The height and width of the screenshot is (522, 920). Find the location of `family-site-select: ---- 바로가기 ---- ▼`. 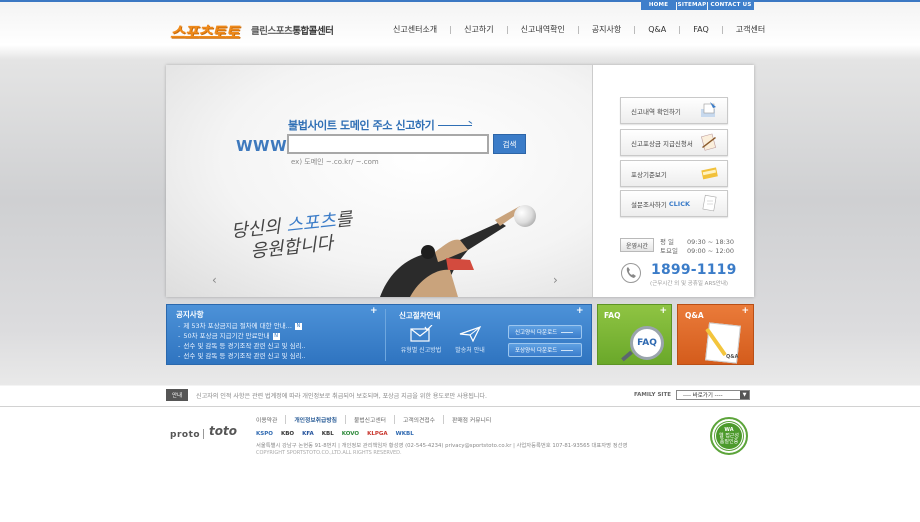

family-site-select: ---- 바로가기 ---- ▼ is located at coordinates (713, 395).